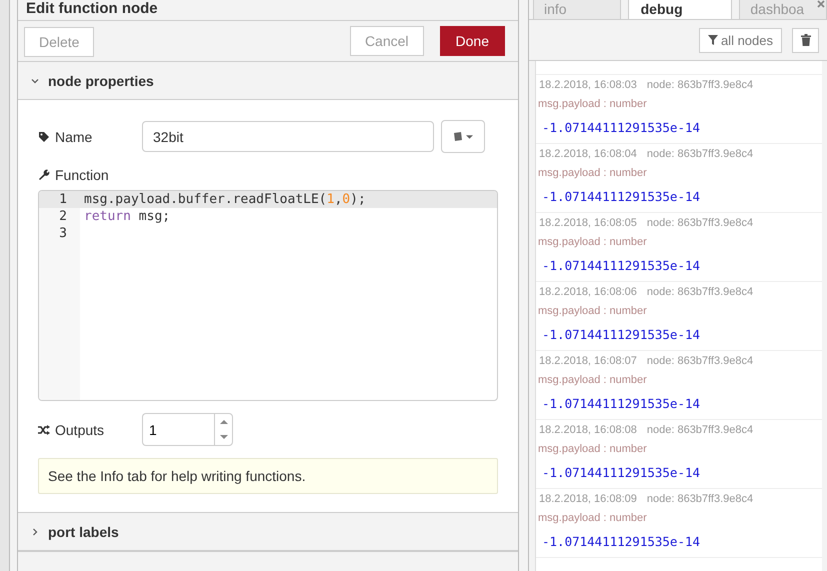  Describe the element at coordinates (82, 175) in the screenshot. I see `field-label: Function` at that location.